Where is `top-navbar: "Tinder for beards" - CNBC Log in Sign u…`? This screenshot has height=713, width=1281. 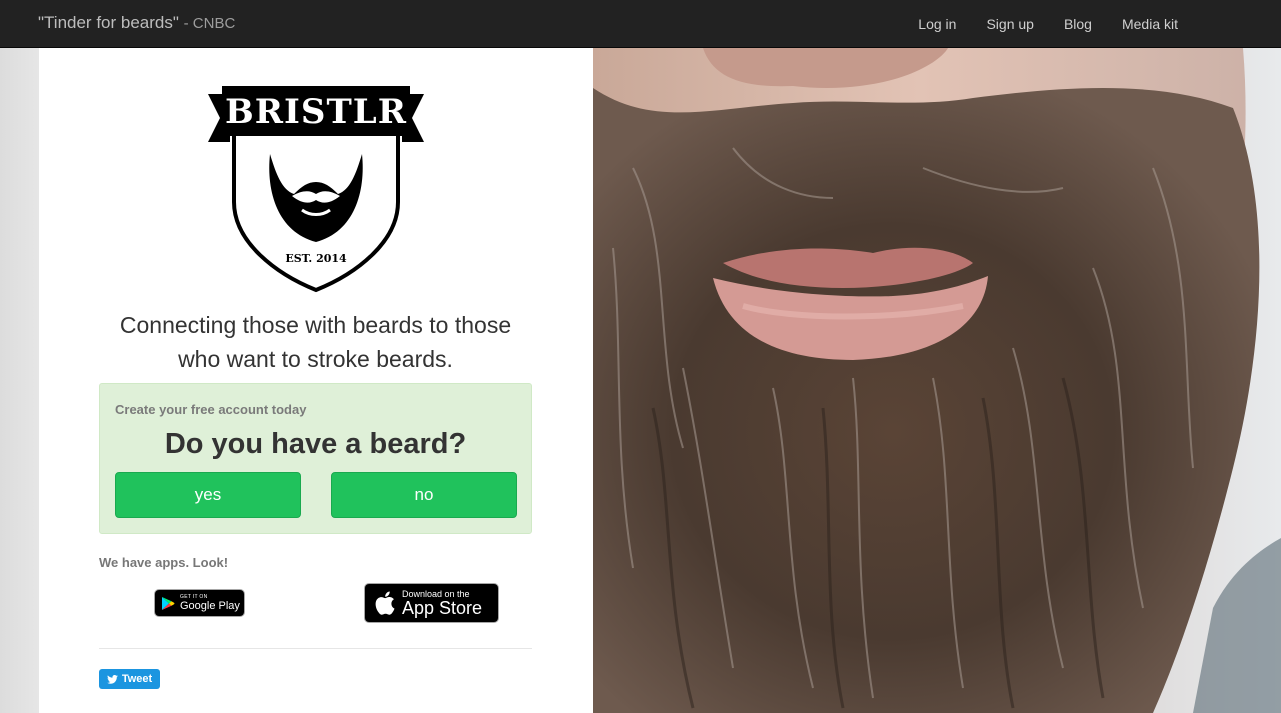 top-navbar: "Tinder for beards" - CNBC Log in Sign u… is located at coordinates (640, 24).